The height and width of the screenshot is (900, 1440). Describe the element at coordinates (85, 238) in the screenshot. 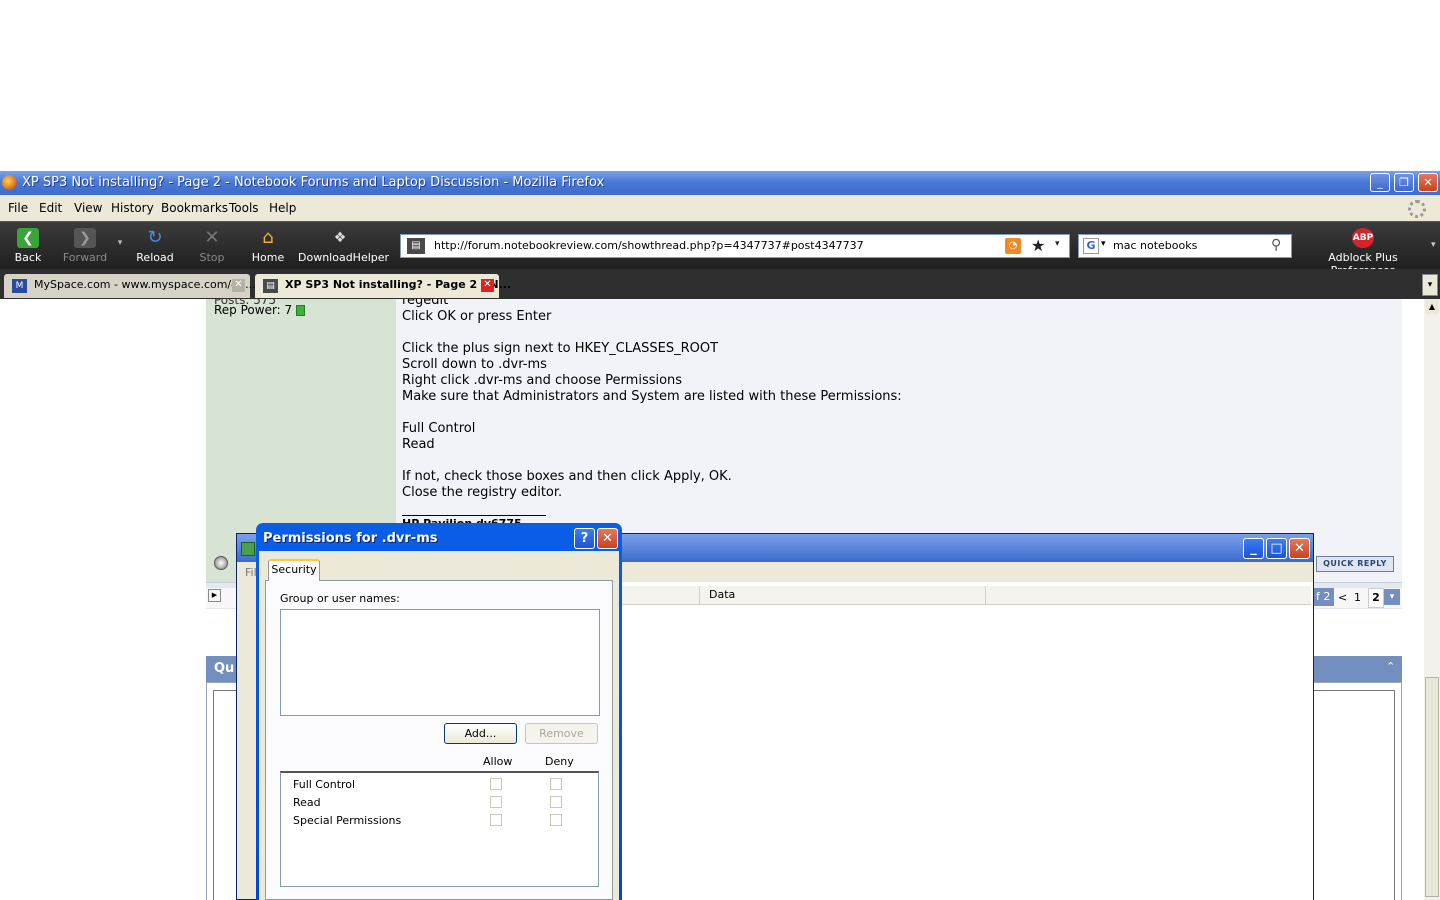

I see `forward-arrow-icon: ❯` at that location.